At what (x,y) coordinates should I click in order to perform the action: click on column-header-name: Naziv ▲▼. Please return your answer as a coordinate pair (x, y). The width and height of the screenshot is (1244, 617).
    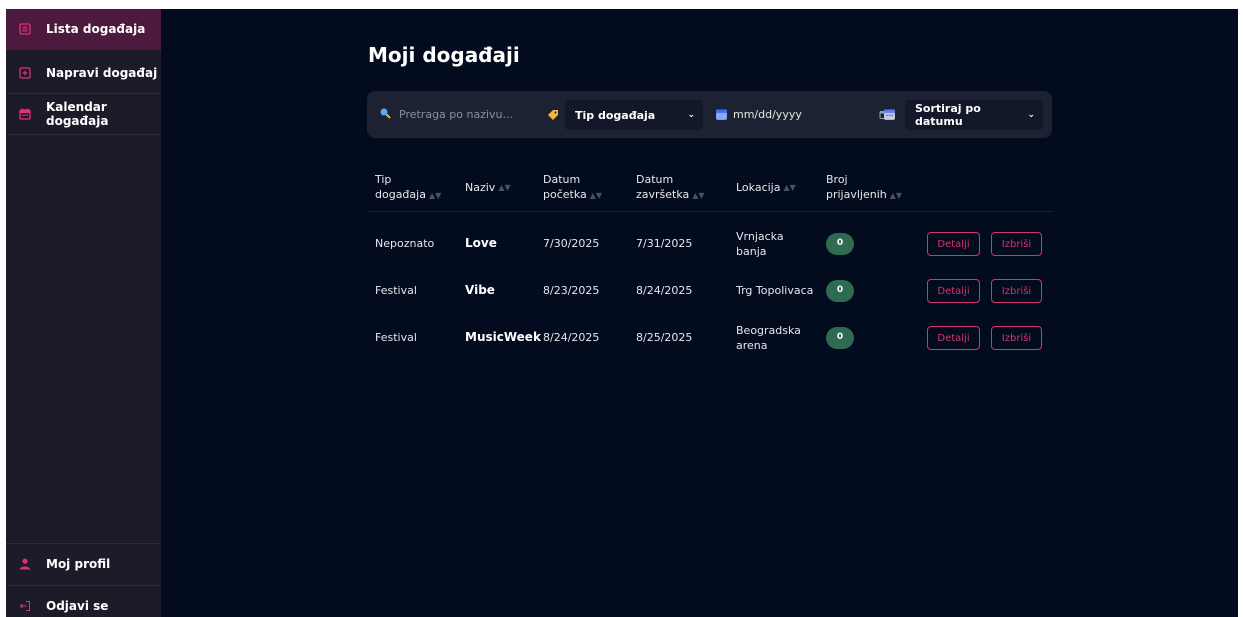
    Looking at the image, I should click on (488, 187).